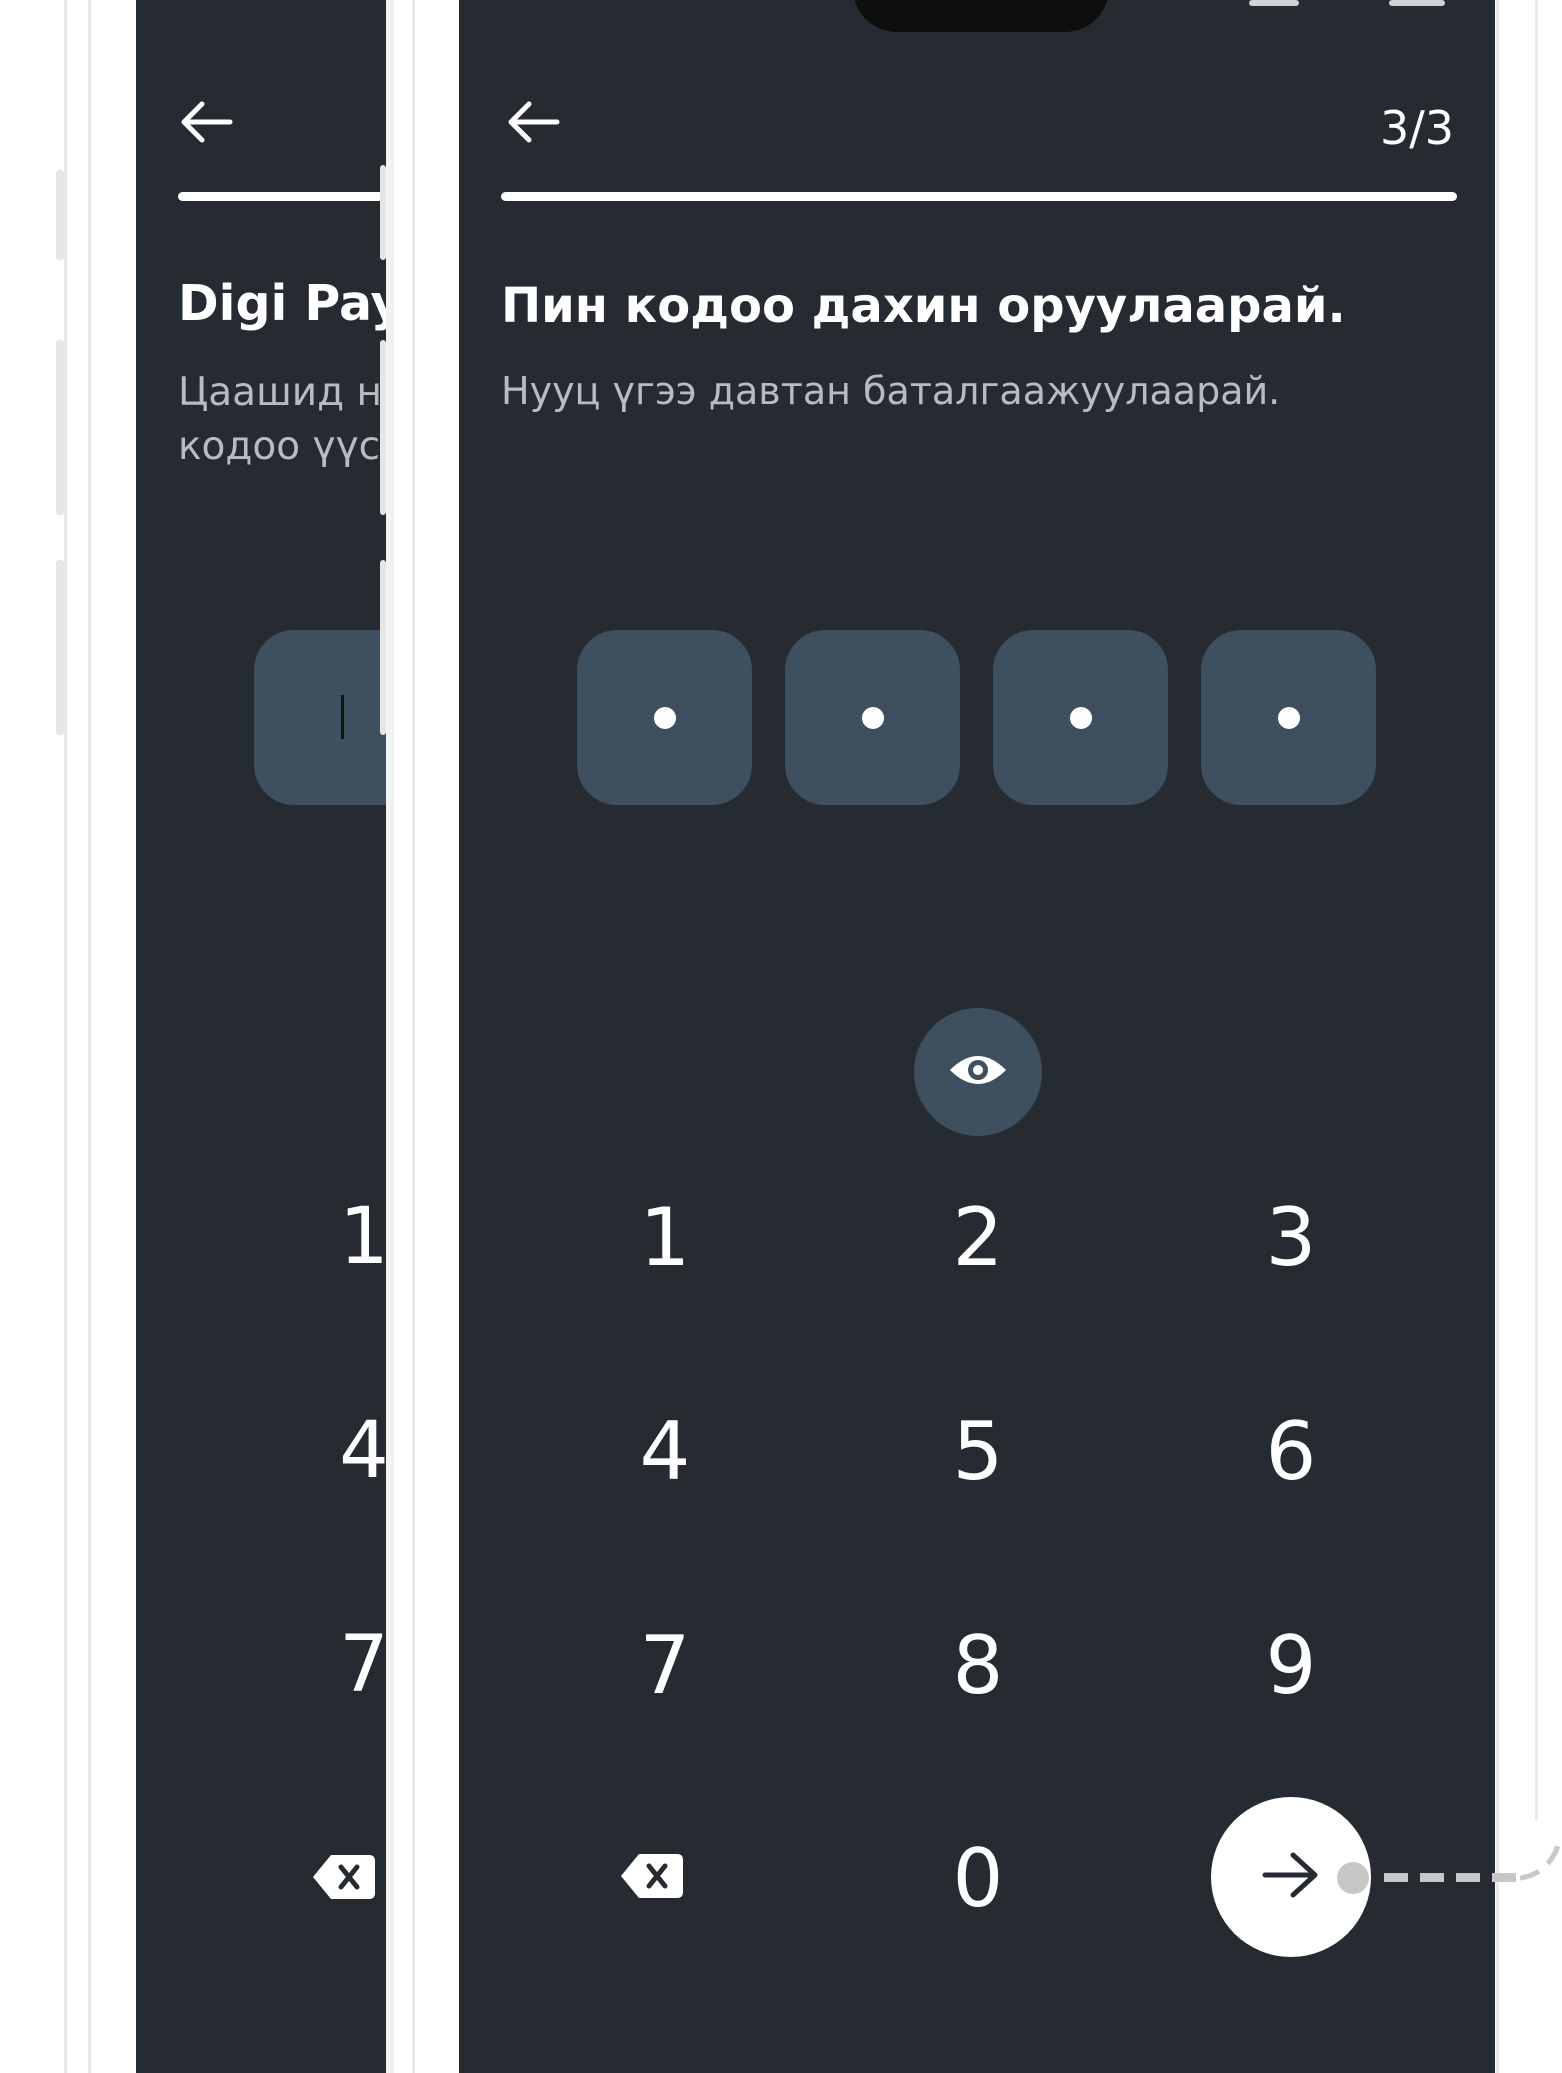  Describe the element at coordinates (1291, 1877) in the screenshot. I see `arrow-right-icon` at that location.